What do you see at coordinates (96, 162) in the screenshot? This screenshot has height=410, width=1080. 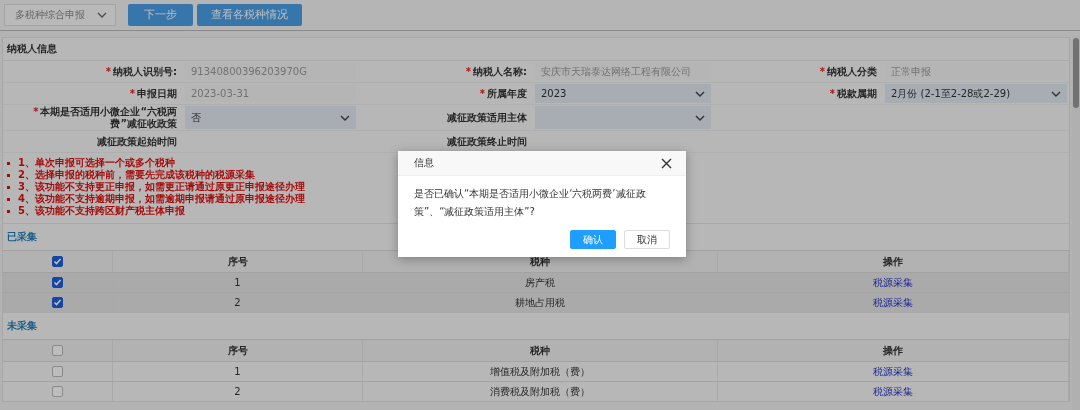 I see `note-text: 1、单次申报可选择一个或多个税种` at bounding box center [96, 162].